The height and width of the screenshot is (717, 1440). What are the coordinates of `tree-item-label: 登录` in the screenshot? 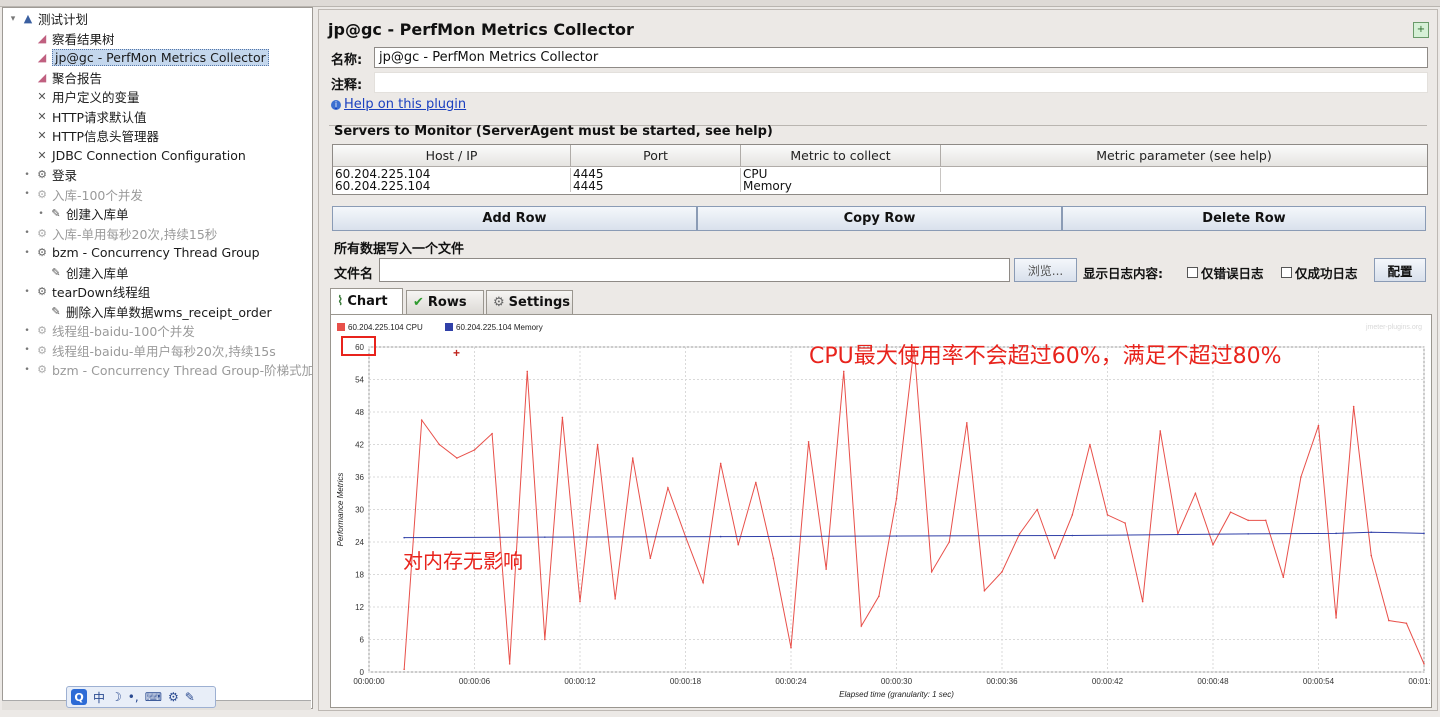 It's located at (65, 175).